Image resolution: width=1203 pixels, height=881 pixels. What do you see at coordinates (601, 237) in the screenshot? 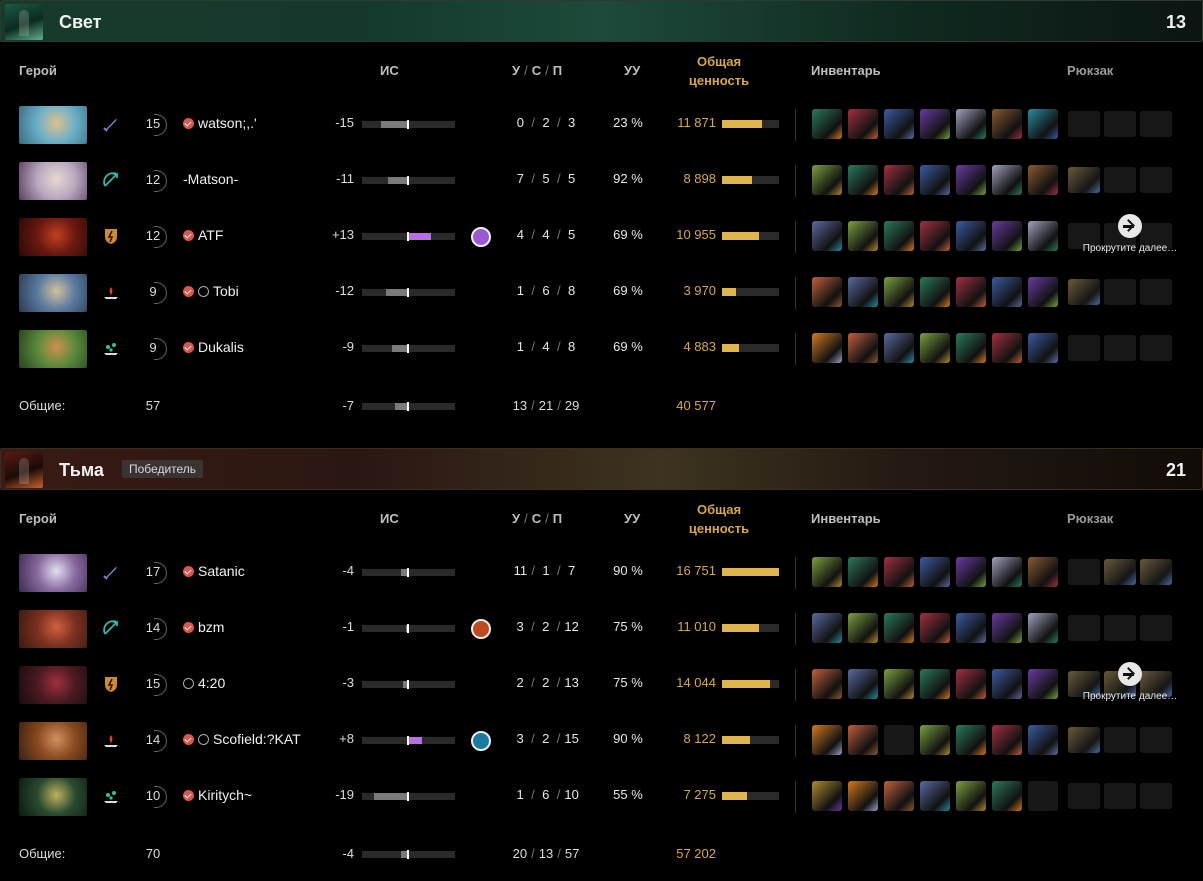
I see `player-row: 12 ATF +13 4/4/5 69 % 10 955` at bounding box center [601, 237].